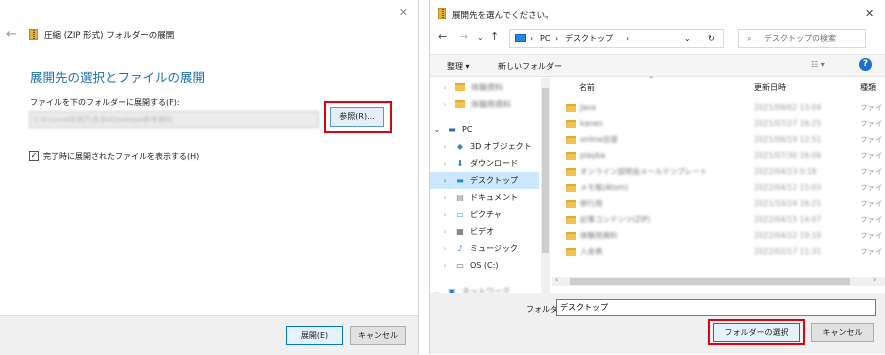  Describe the element at coordinates (722, 140) in the screenshot. I see `file-row: online自習 2021/06/19 12:51 ファイ` at that location.